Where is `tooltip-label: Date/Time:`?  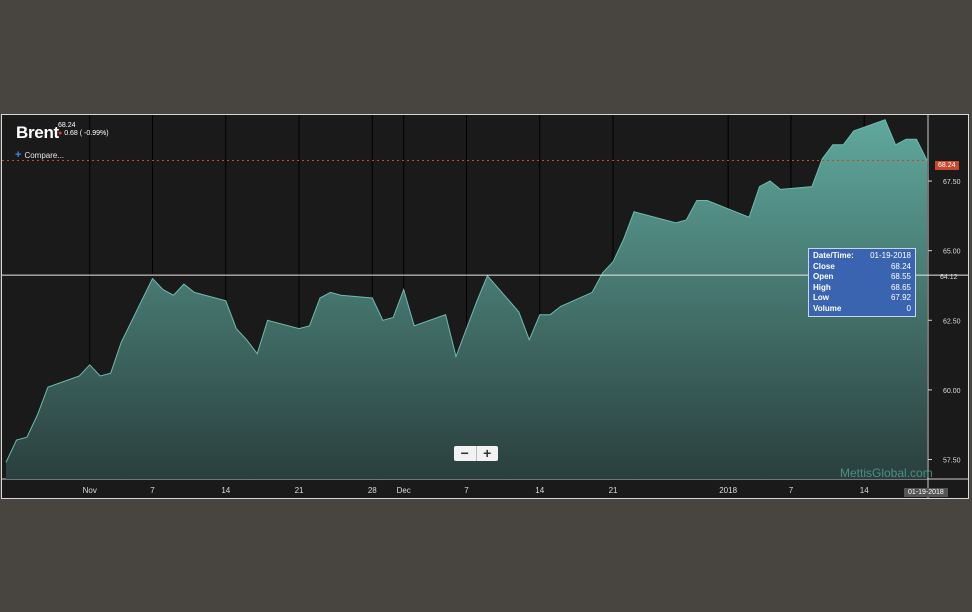 tooltip-label: Date/Time: is located at coordinates (833, 255).